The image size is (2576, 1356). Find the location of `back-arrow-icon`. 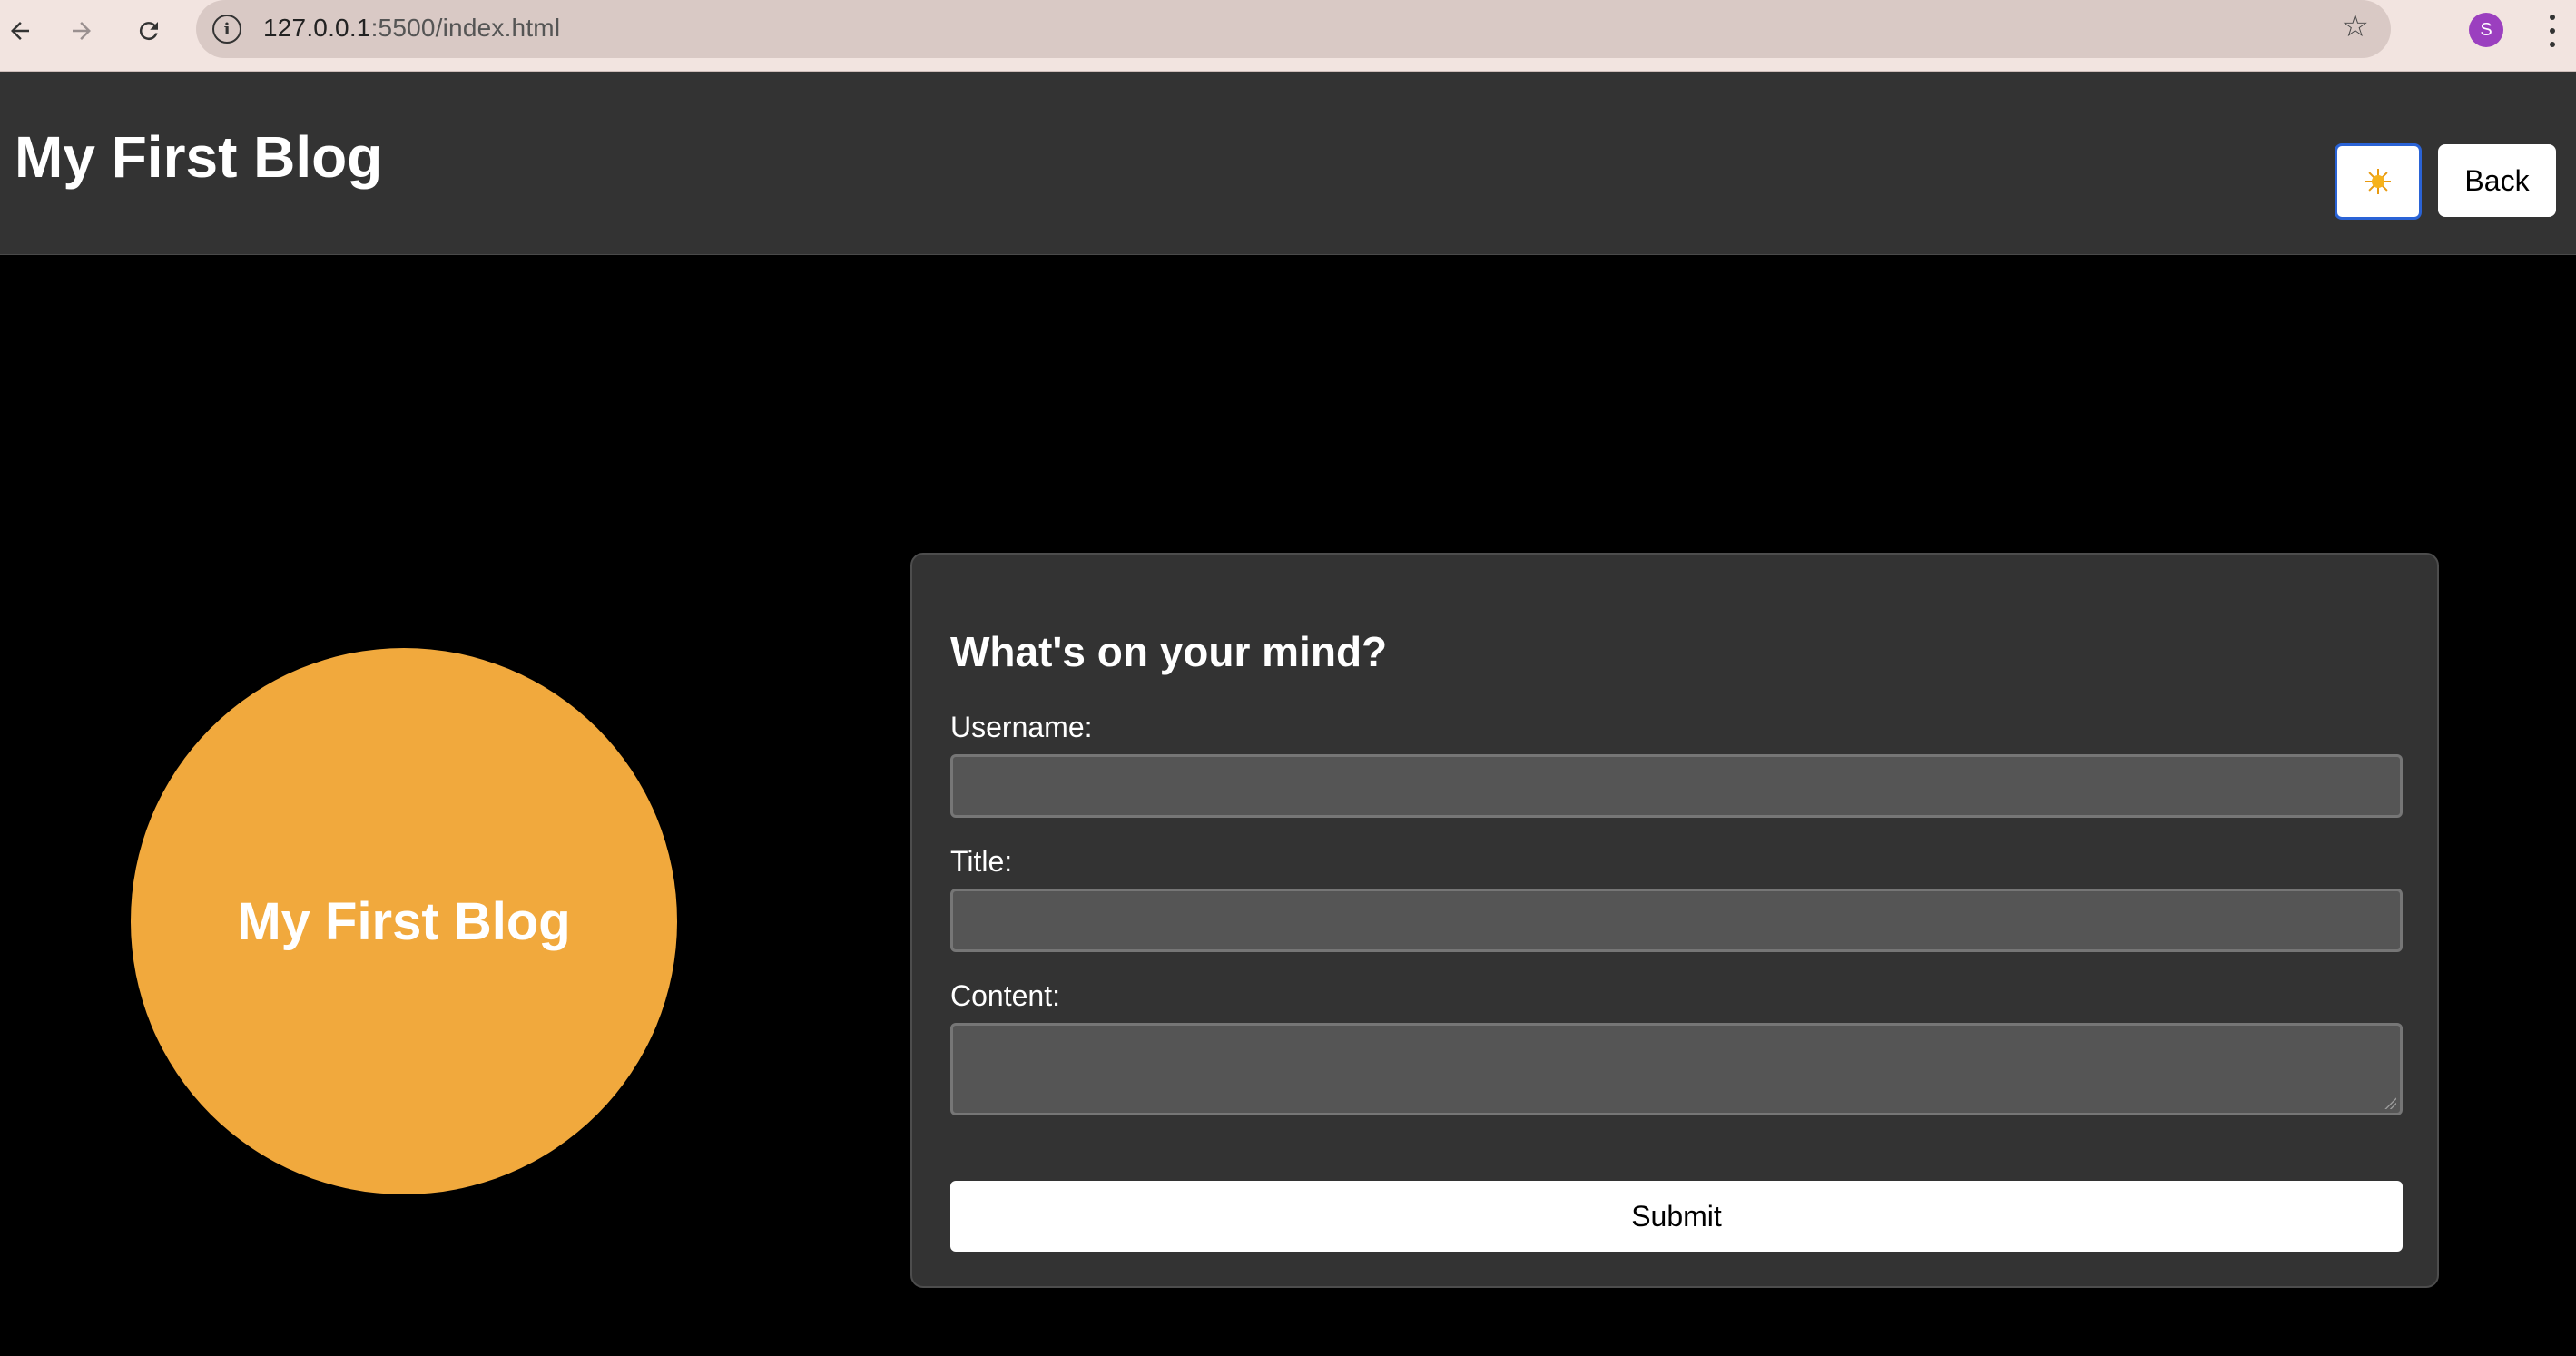

back-arrow-icon is located at coordinates (20, 31).